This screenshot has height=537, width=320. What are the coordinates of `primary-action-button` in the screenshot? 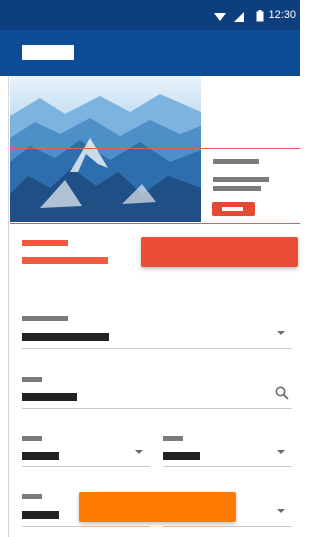 It's located at (219, 252).